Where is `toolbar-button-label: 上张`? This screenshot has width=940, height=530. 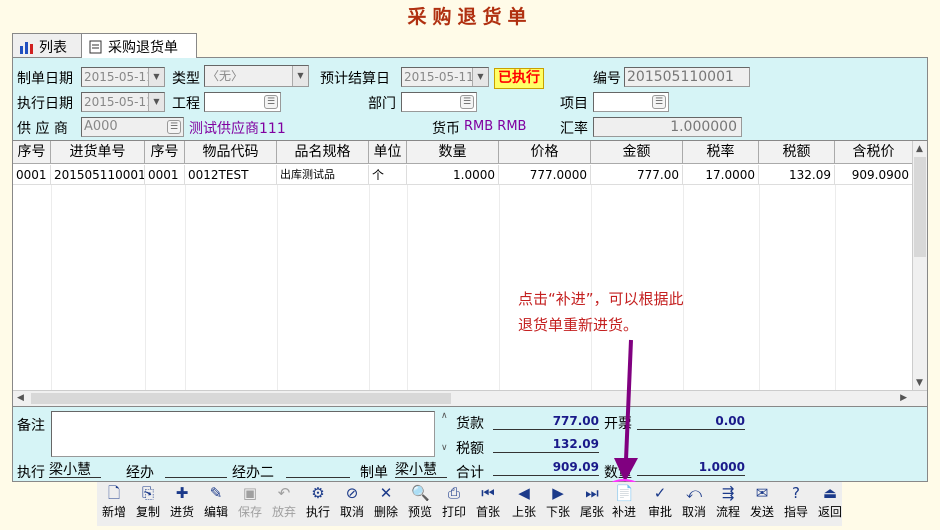
toolbar-button-label: 上张 is located at coordinates (523, 512).